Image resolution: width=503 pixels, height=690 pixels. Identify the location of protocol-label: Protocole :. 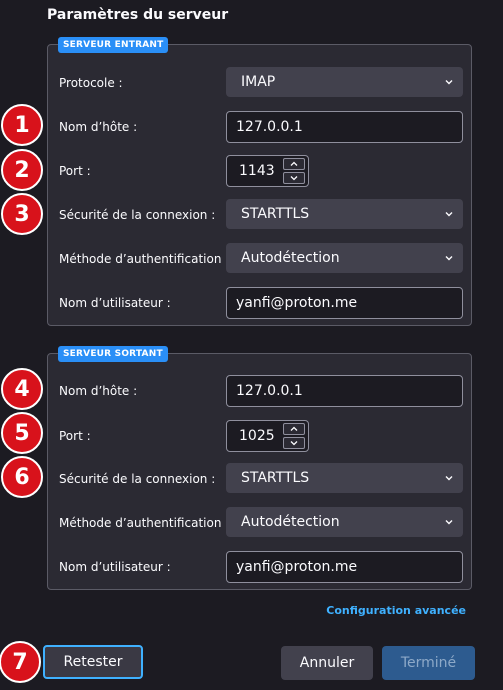
(91, 83).